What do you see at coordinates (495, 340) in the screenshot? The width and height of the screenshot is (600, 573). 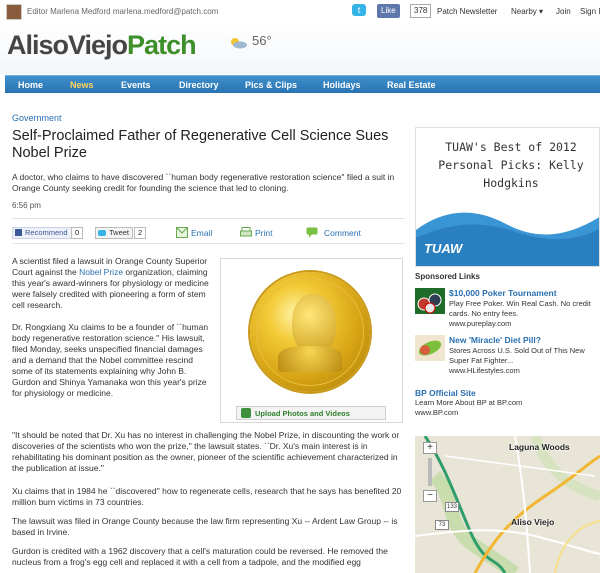 I see `sponsored-link-title: New 'Miracle' Diet Pill?` at bounding box center [495, 340].